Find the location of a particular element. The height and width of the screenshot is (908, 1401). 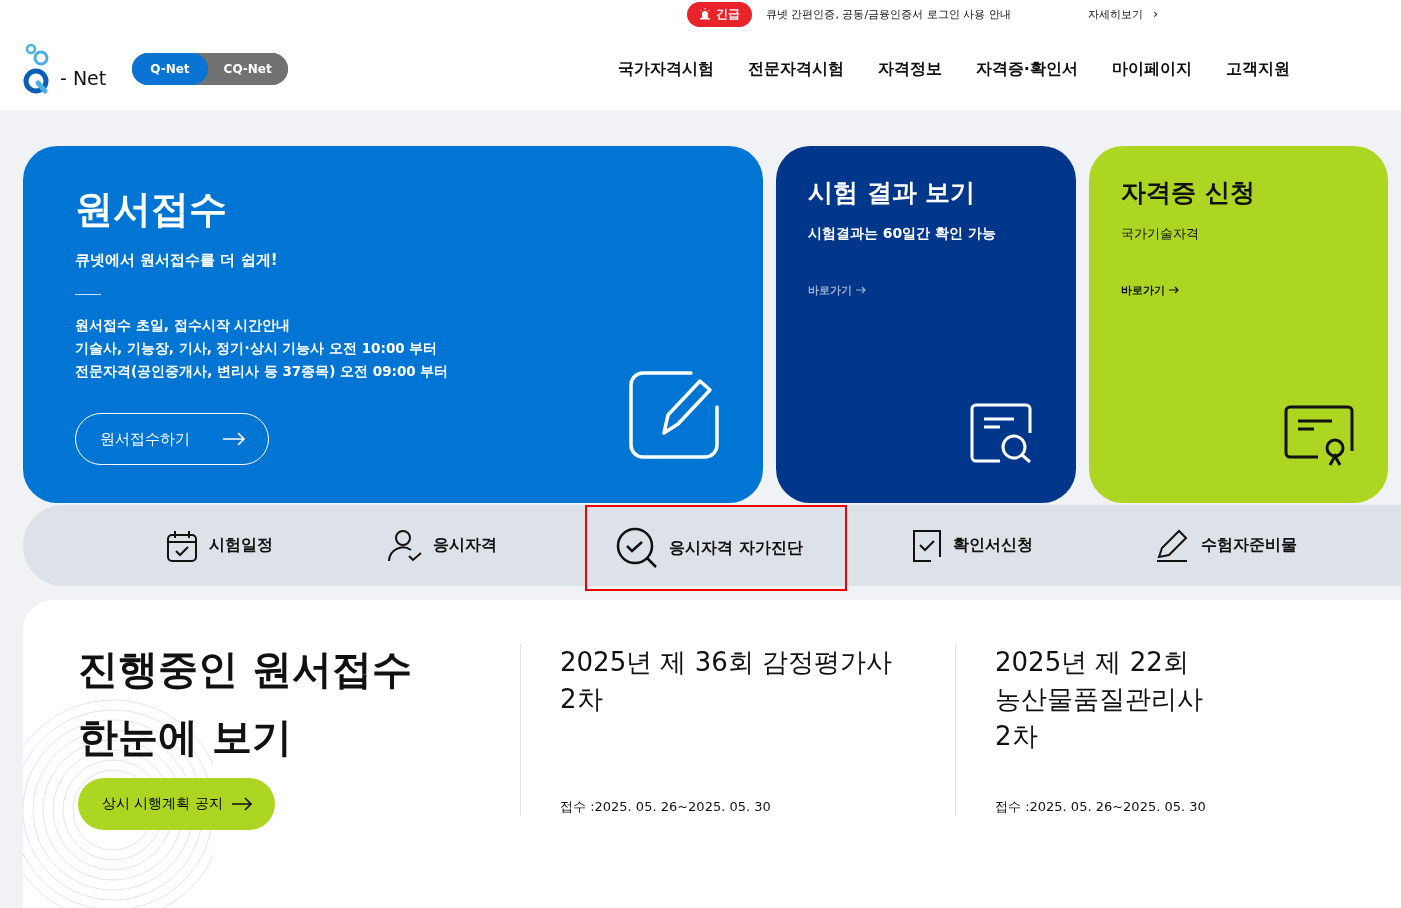

card-info-line: 원서접수 초일, 접수시작 시간안내 is located at coordinates (183, 326).